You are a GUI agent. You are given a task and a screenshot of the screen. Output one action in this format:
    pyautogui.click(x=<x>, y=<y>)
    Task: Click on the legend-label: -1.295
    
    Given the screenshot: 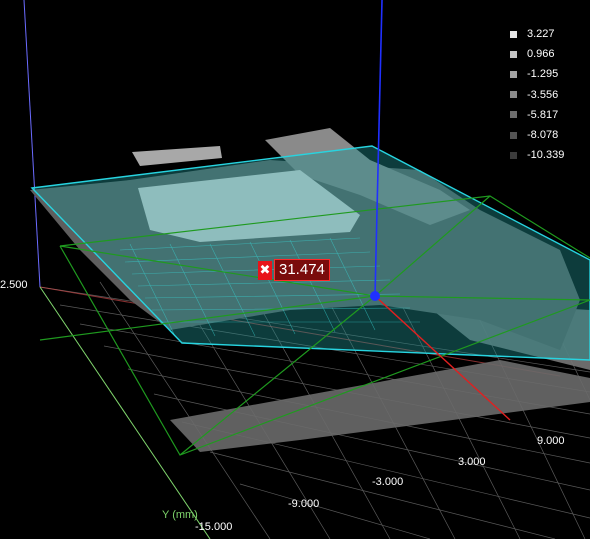 What is the action you would take?
    pyautogui.click(x=543, y=74)
    